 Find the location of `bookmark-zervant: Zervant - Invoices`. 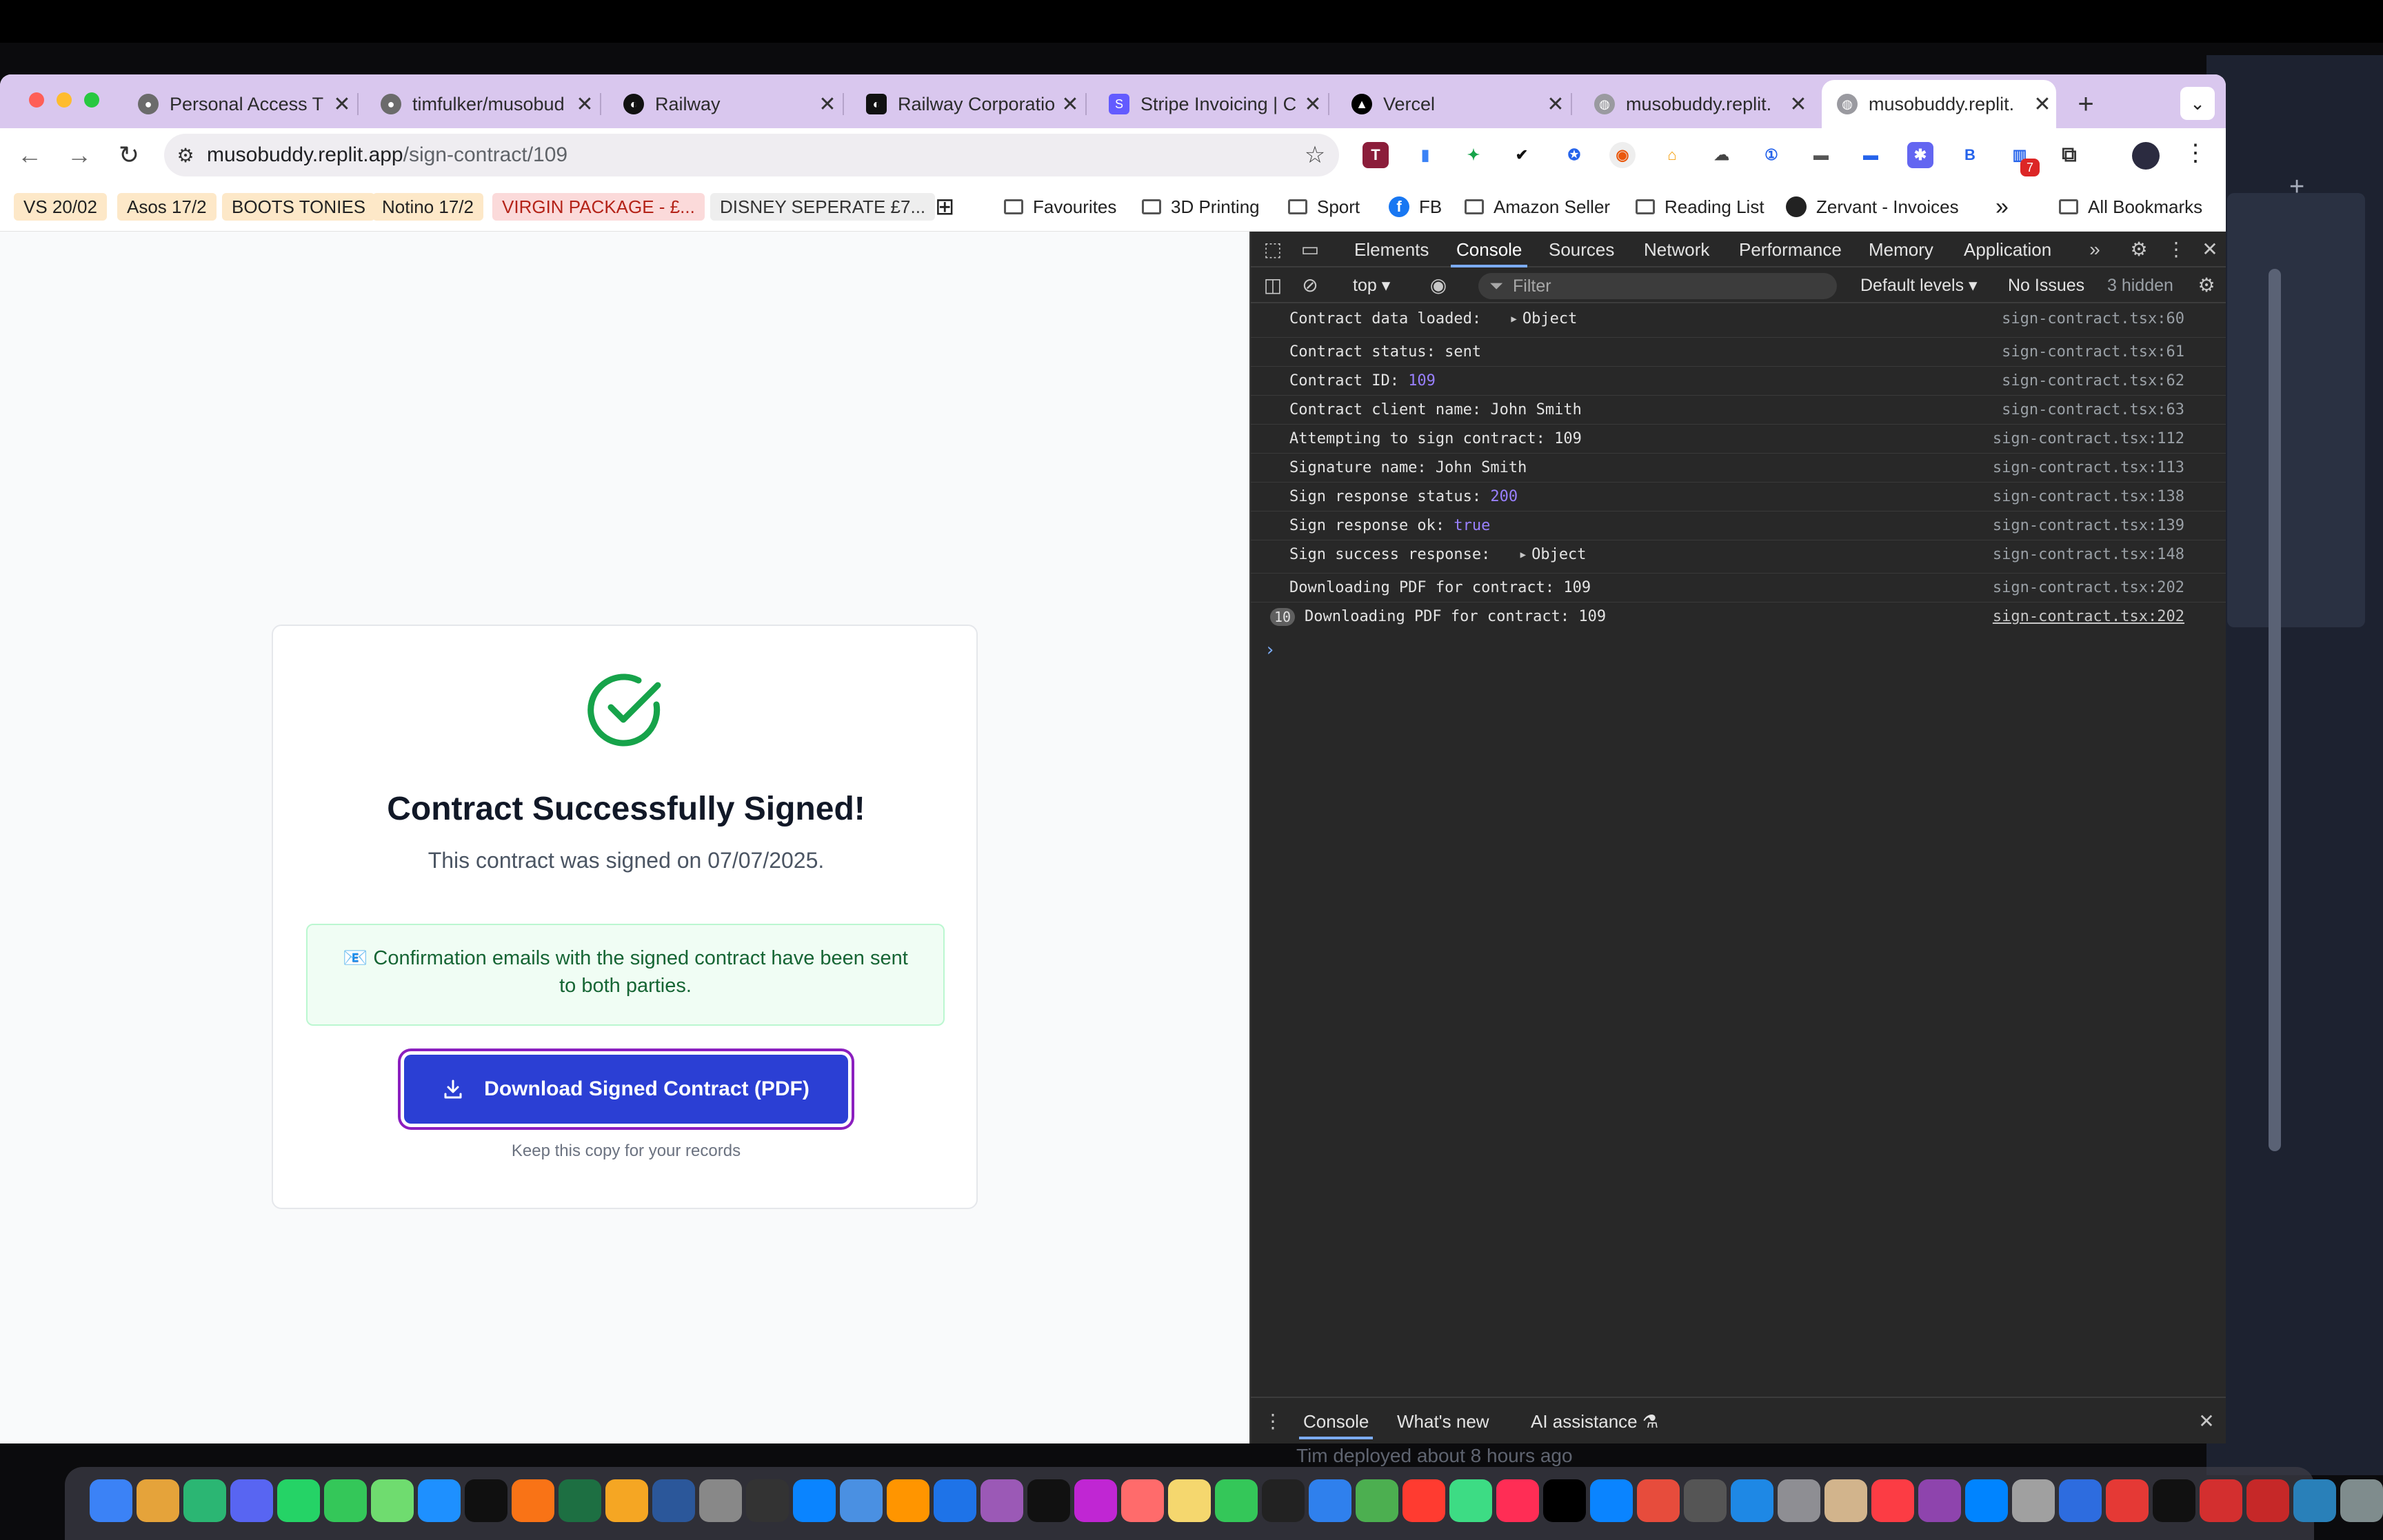

bookmark-zervant: Zervant - Invoices is located at coordinates (1872, 207).